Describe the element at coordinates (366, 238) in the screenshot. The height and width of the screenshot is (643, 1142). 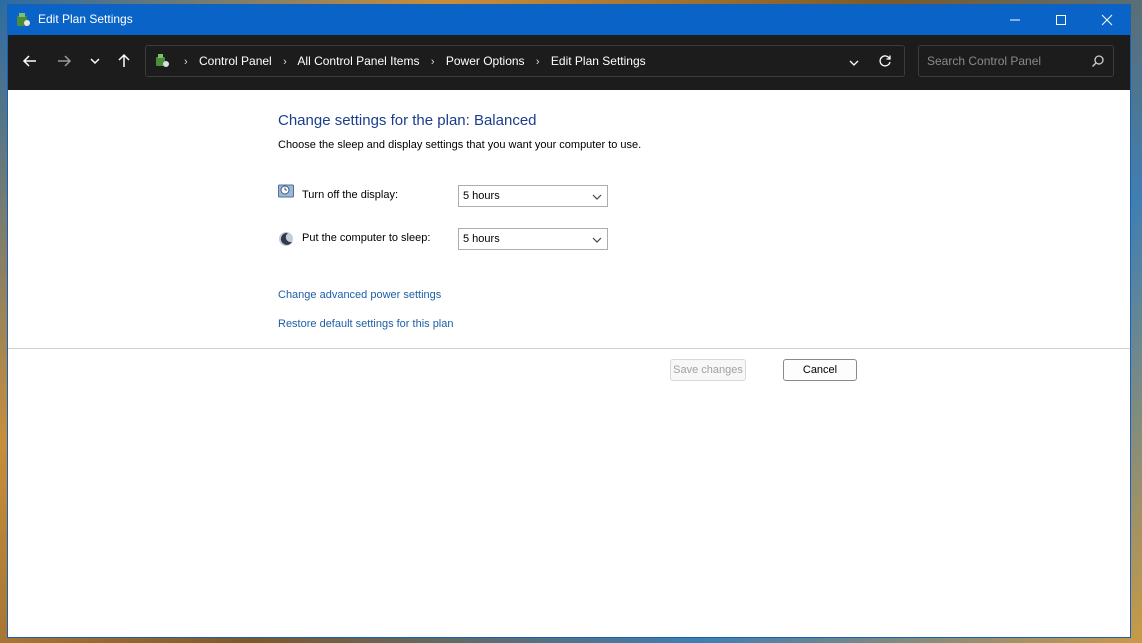
I see `sleep-label: Put the computer to sleep:` at that location.